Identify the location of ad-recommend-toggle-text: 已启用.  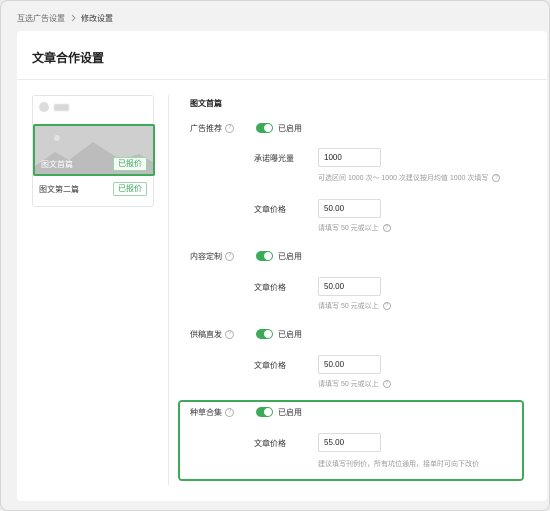
(290, 128).